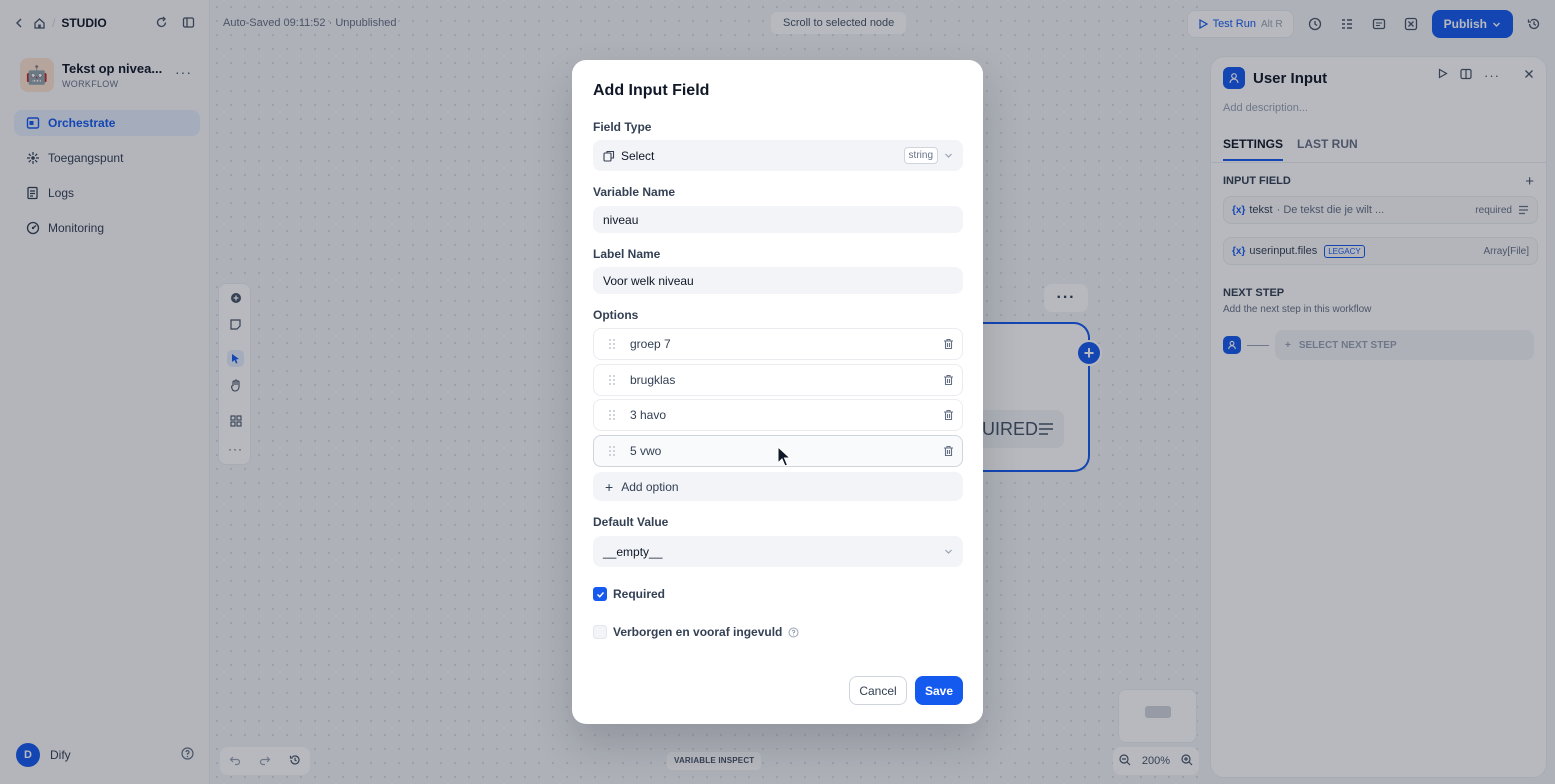 The height and width of the screenshot is (784, 1555). What do you see at coordinates (622, 127) in the screenshot?
I see `field-type-label: Field Type` at bounding box center [622, 127].